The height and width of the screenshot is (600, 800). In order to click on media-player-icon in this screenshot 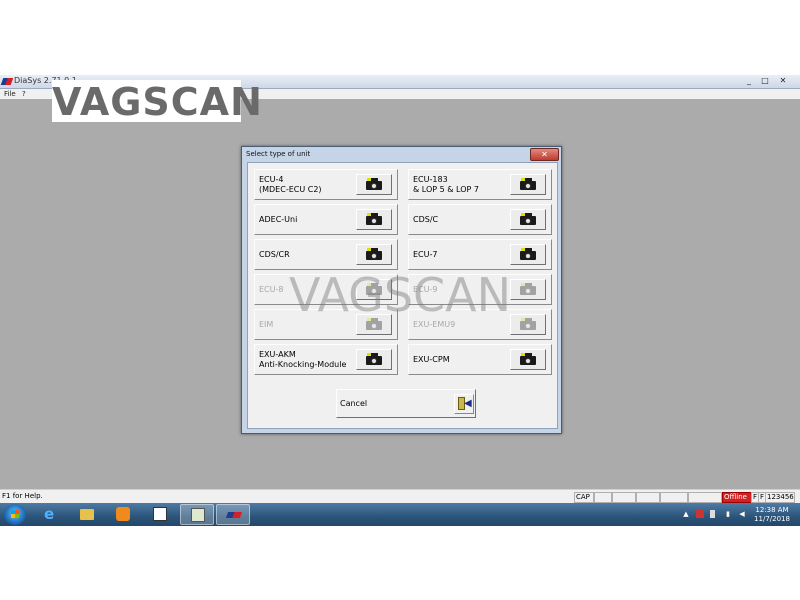, I will do `click(123, 514)`.